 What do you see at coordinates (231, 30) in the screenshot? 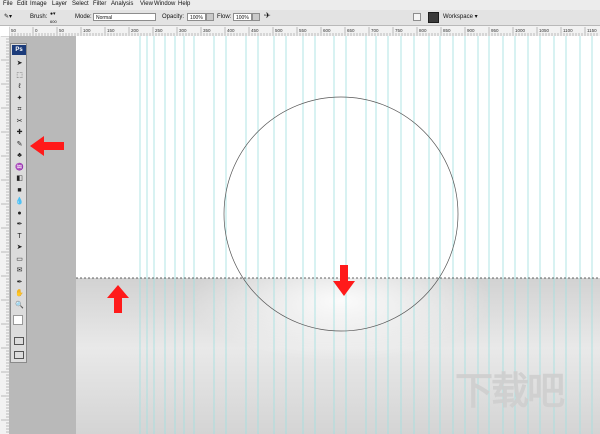
I see `ruler-label: 400` at bounding box center [231, 30].